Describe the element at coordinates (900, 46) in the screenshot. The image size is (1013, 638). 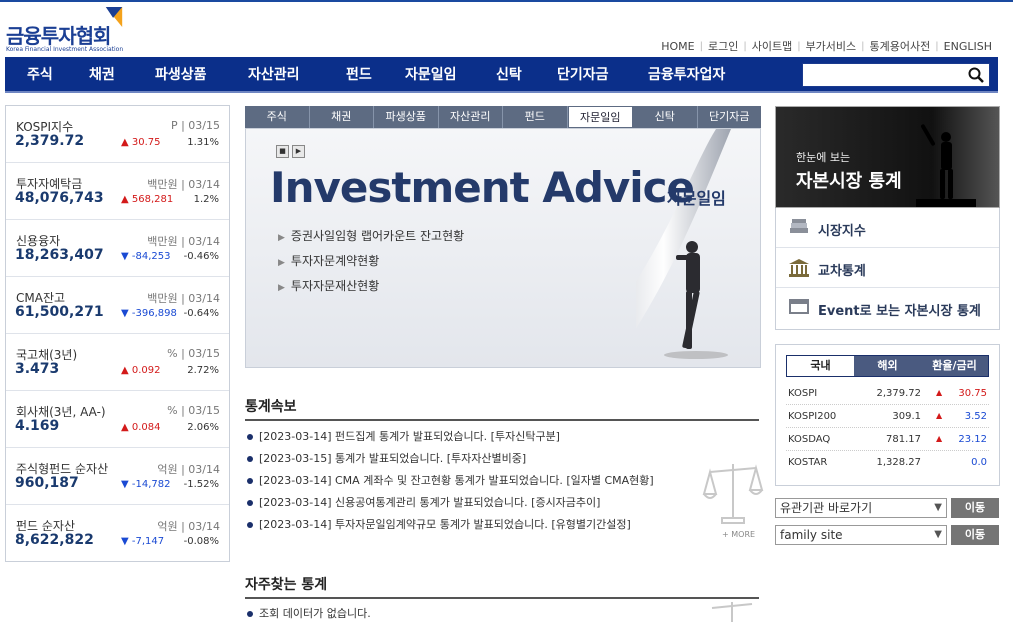
I see `util-glossary-link: 통계용어사전` at that location.